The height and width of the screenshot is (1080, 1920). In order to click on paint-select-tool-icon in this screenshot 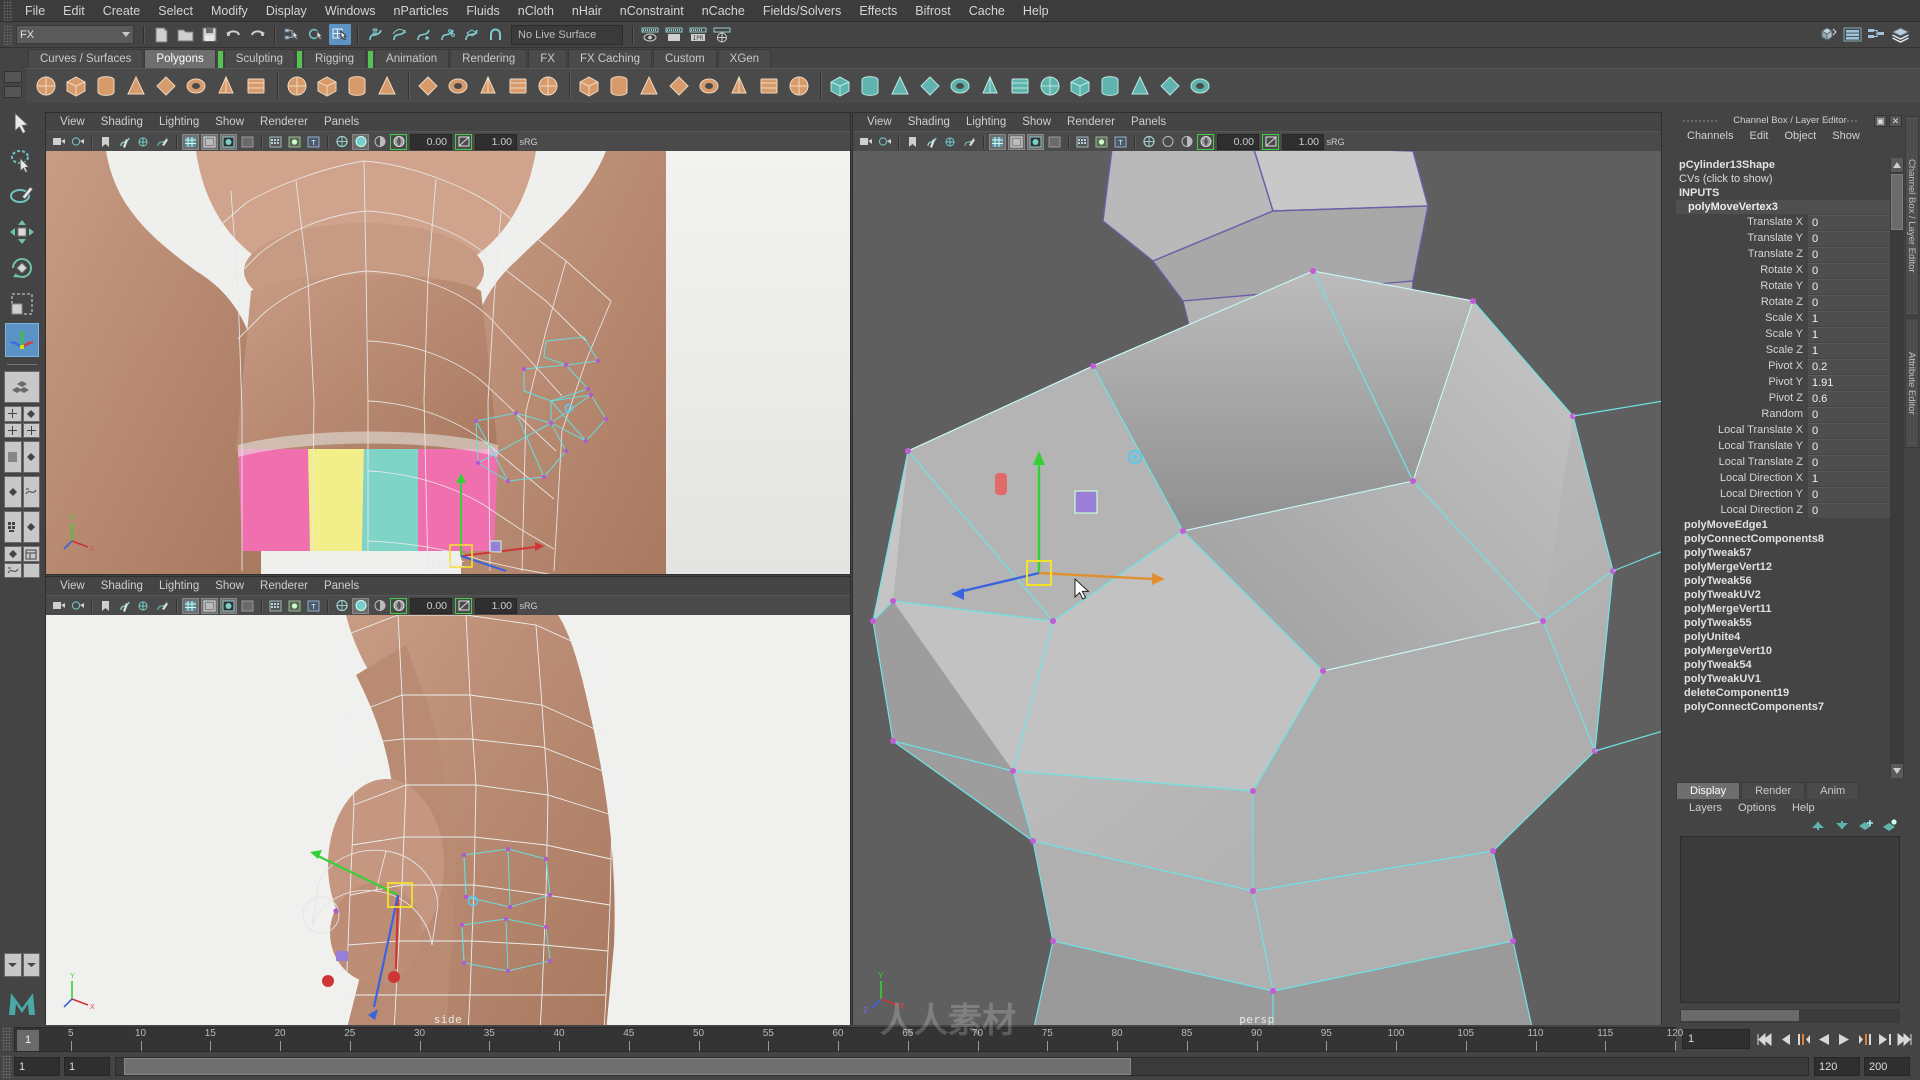, I will do `click(22, 196)`.